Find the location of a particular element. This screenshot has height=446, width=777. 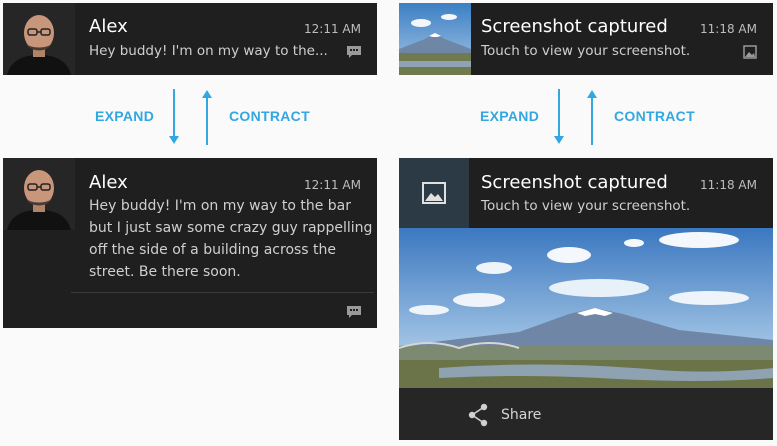

screenshot-thumbnail is located at coordinates (435, 39).